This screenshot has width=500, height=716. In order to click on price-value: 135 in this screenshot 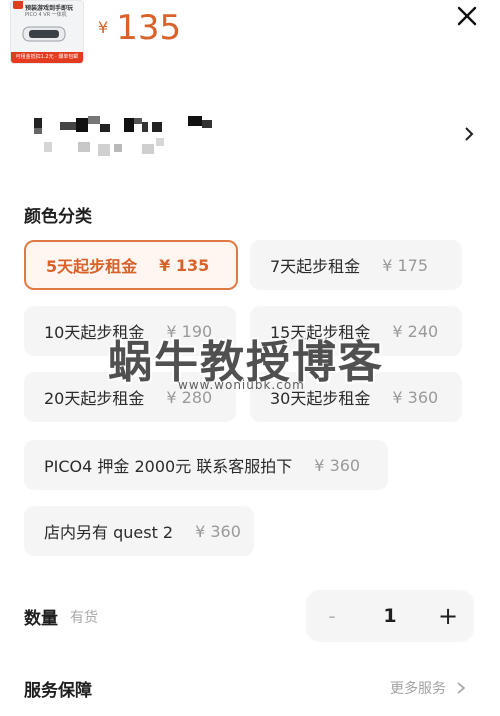, I will do `click(149, 28)`.